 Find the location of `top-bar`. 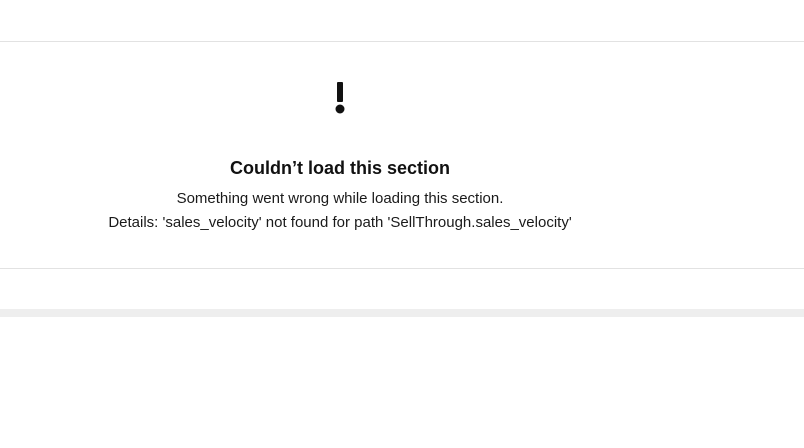

top-bar is located at coordinates (402, 21).